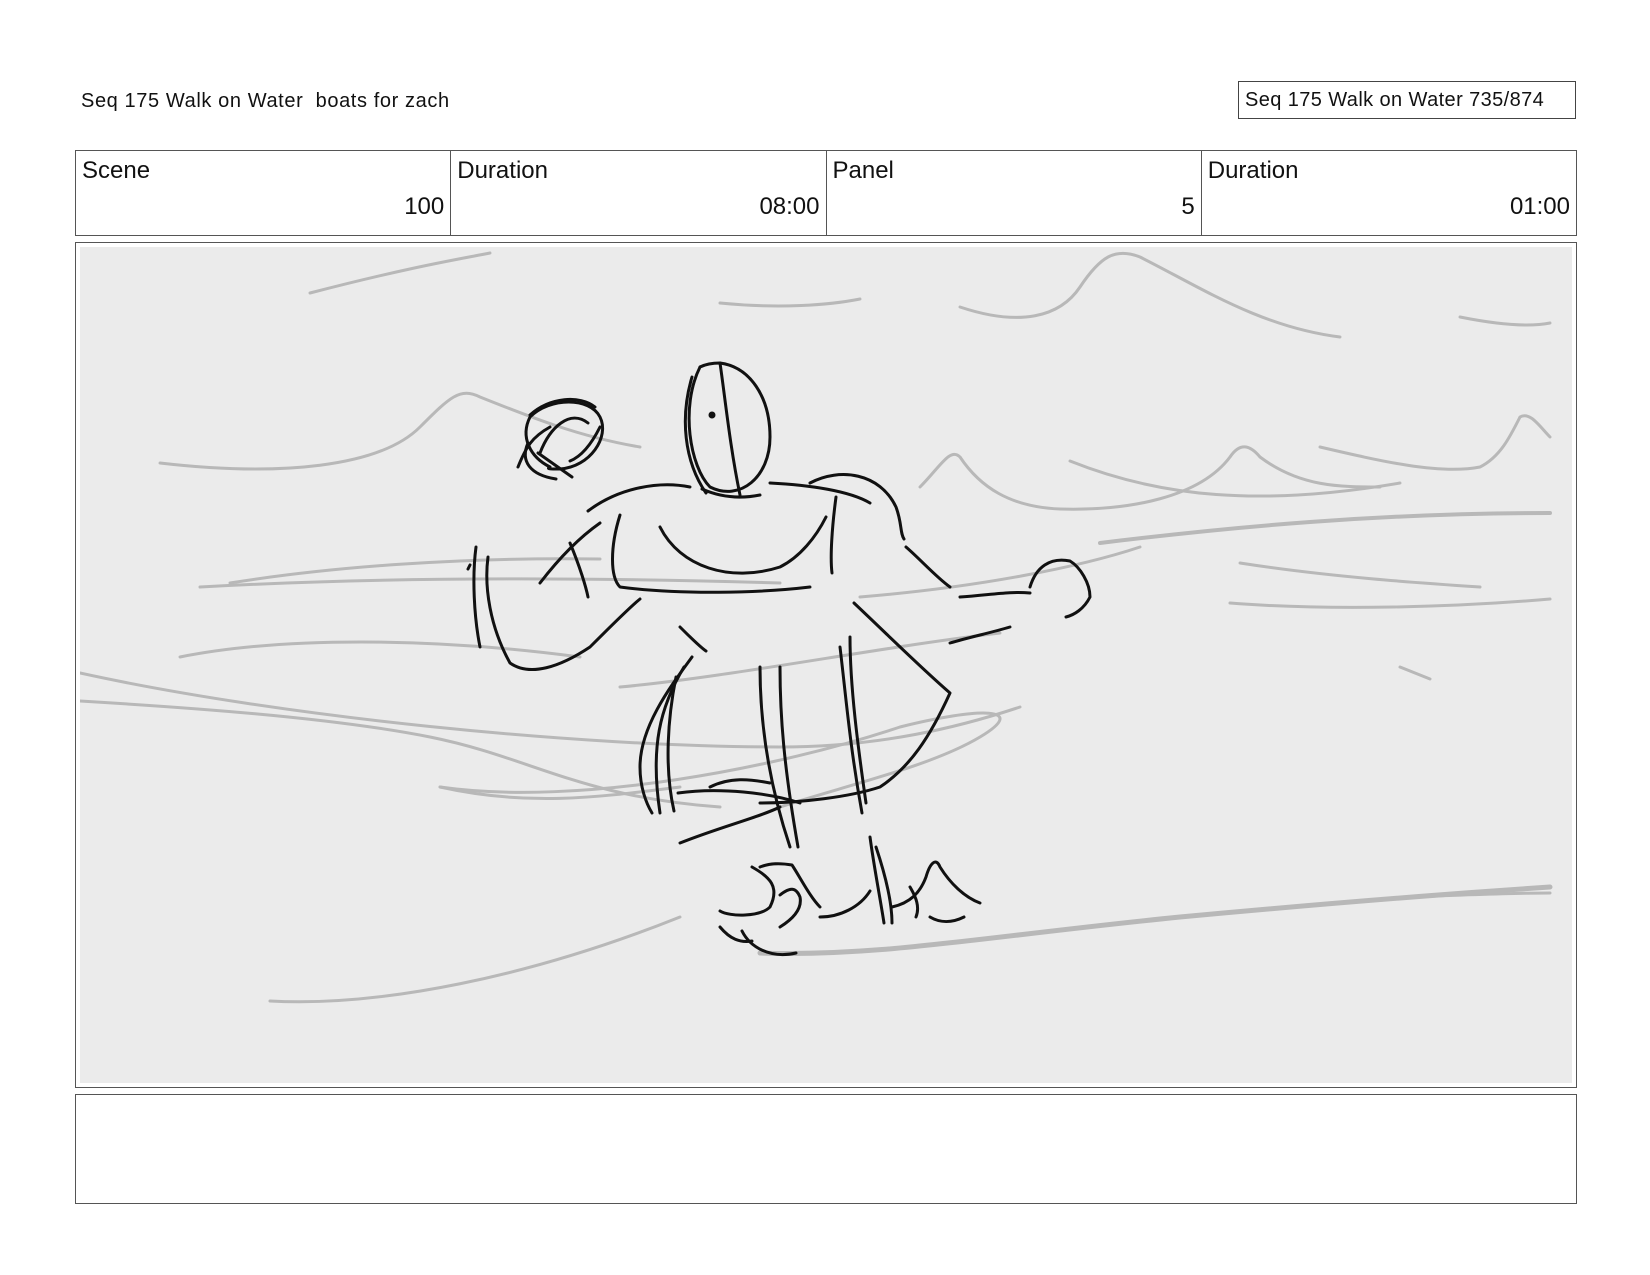 The width and height of the screenshot is (1650, 1275). What do you see at coordinates (1539, 206) in the screenshot?
I see `panel-duration-value: 01:00` at bounding box center [1539, 206].